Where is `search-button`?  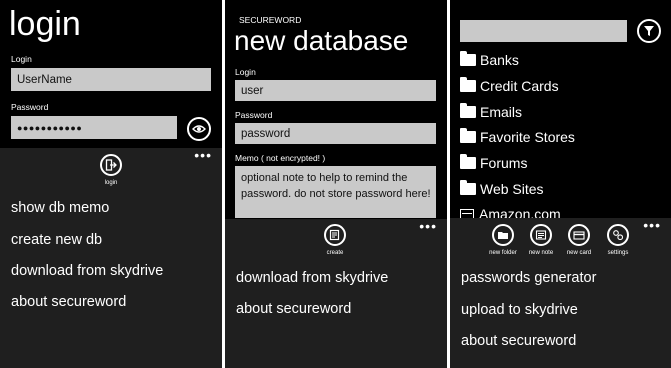 search-button is located at coordinates (649, 31).